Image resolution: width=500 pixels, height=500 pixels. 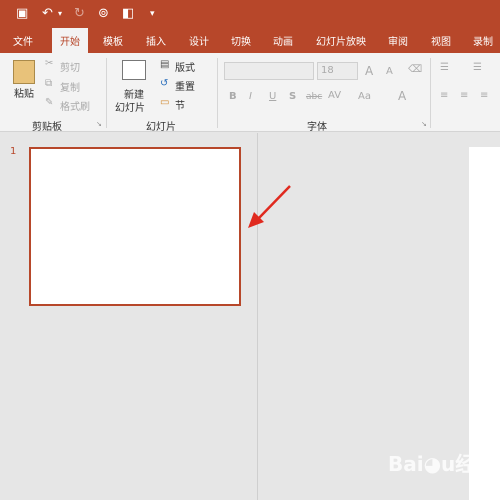 What do you see at coordinates (269, 206) in the screenshot?
I see `annotation-arrow` at bounding box center [269, 206].